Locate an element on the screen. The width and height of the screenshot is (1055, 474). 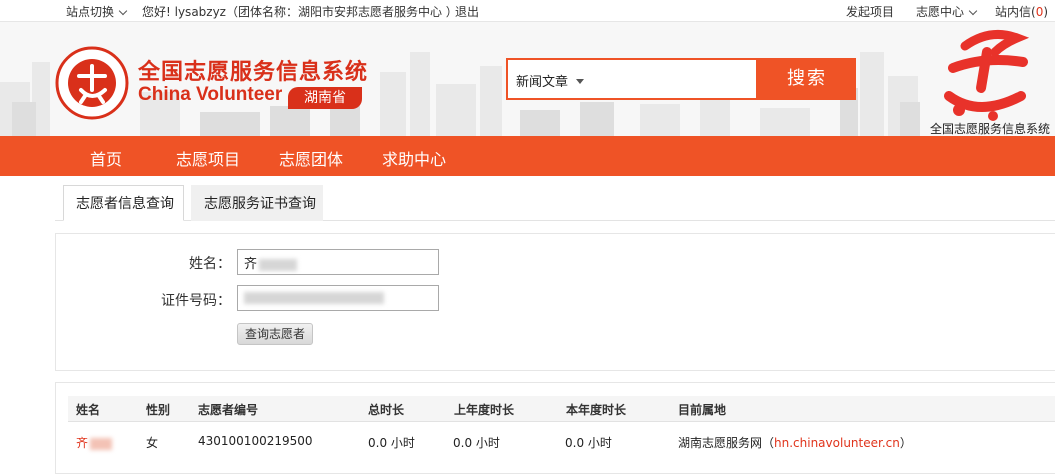
column-header-this-year: 本年度时长 is located at coordinates (596, 410).